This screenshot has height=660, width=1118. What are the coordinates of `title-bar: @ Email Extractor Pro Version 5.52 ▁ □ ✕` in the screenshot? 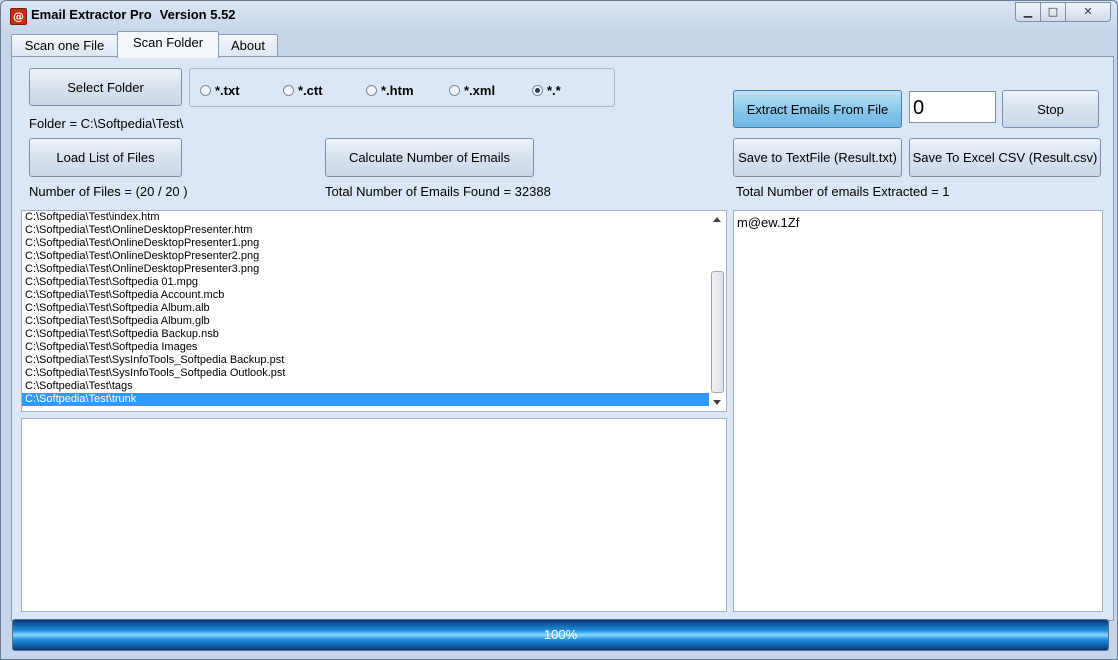 It's located at (559, 16).